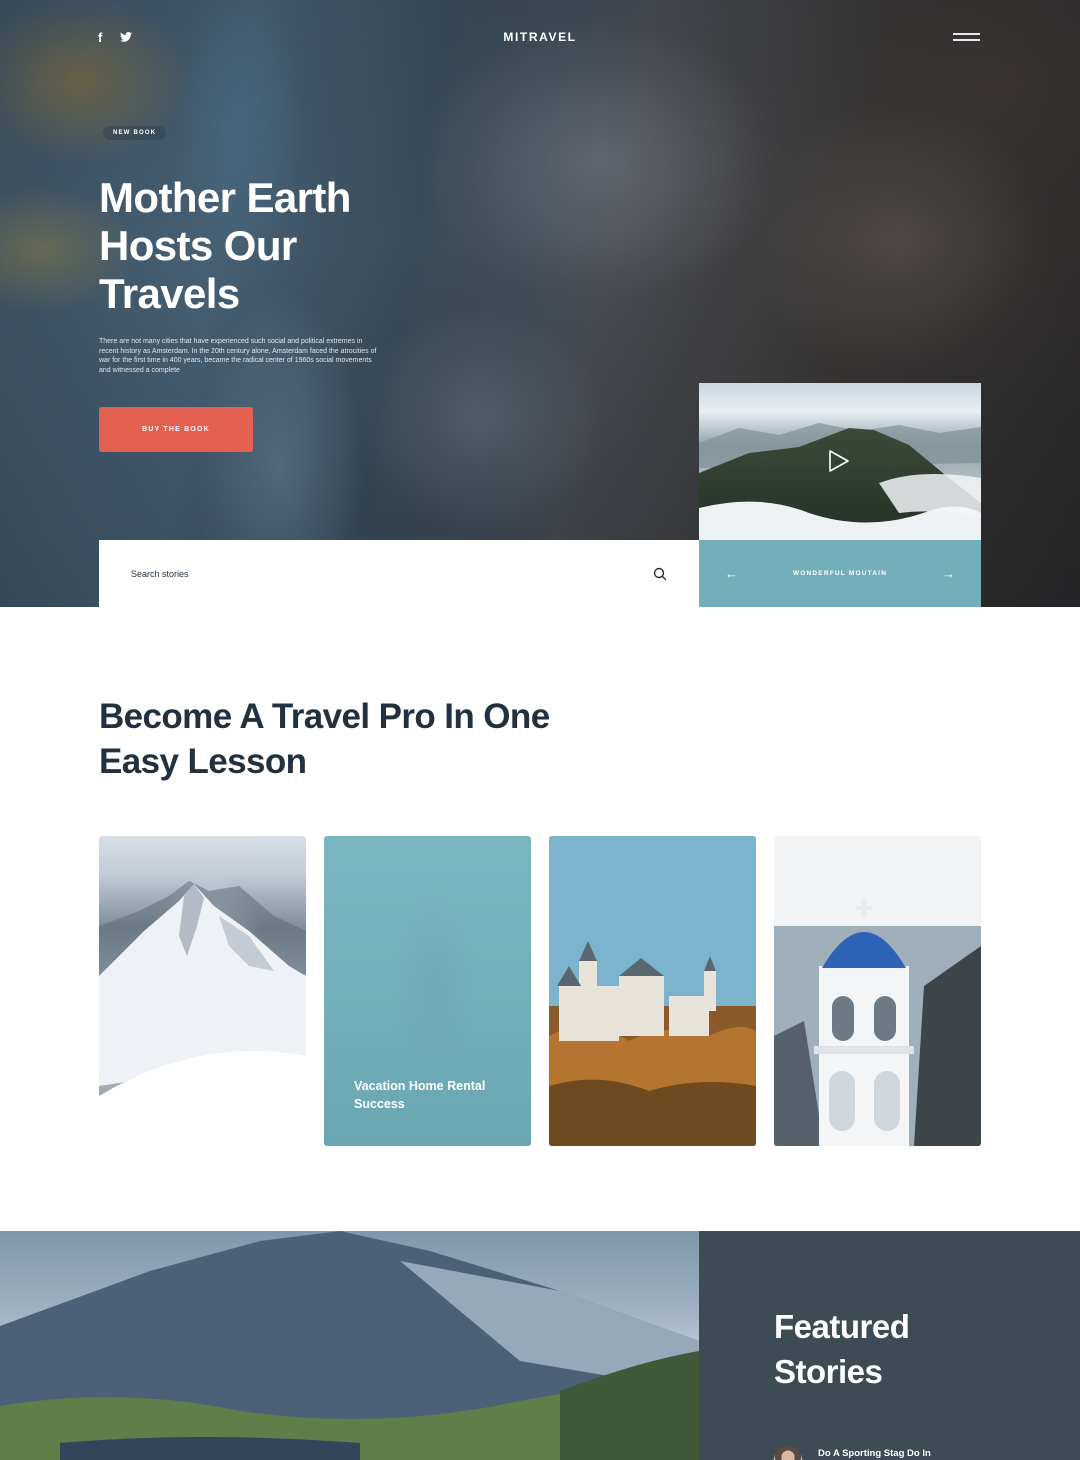 This screenshot has width=1080, height=1460. I want to click on chapel-image, so click(877, 991).